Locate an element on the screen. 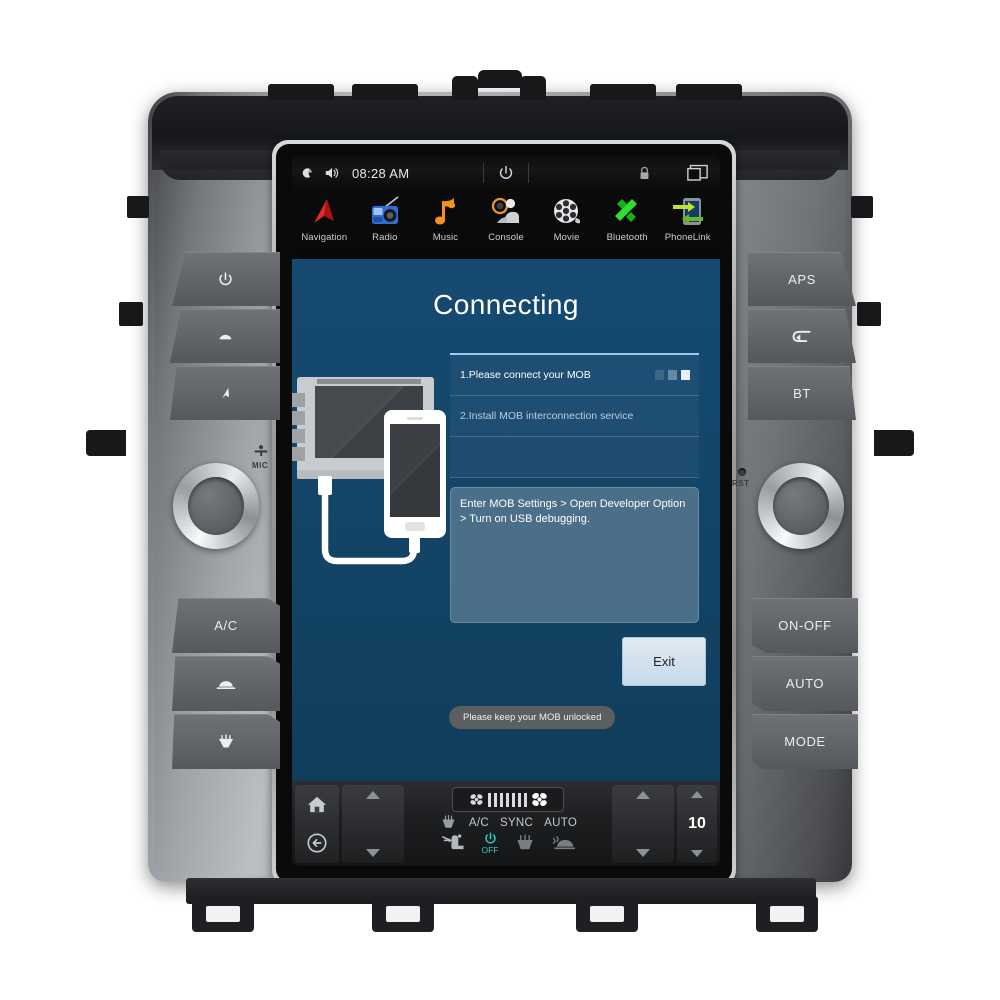  exit-button: Exit is located at coordinates (664, 661).